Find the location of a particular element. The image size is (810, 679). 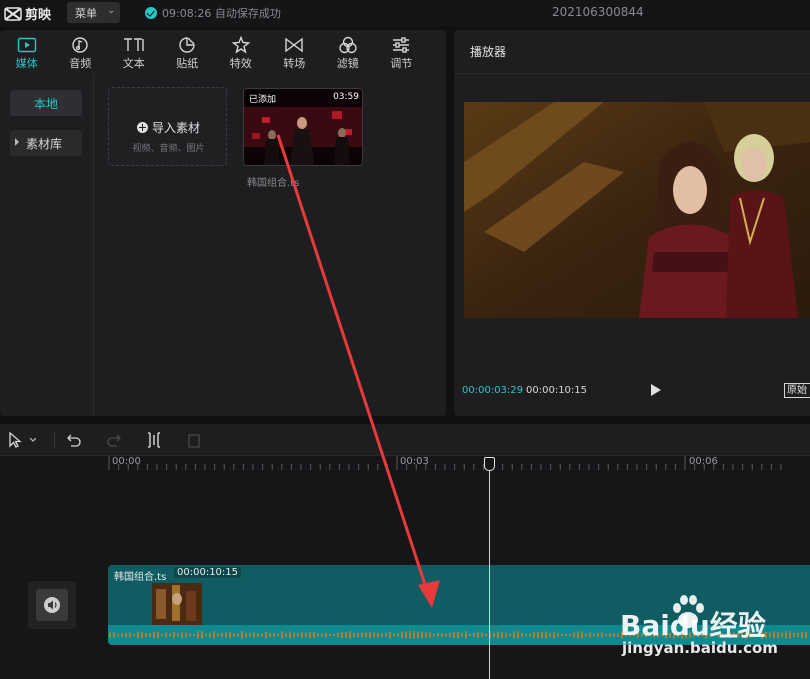

tab-label: 音频 is located at coordinates (80, 63).